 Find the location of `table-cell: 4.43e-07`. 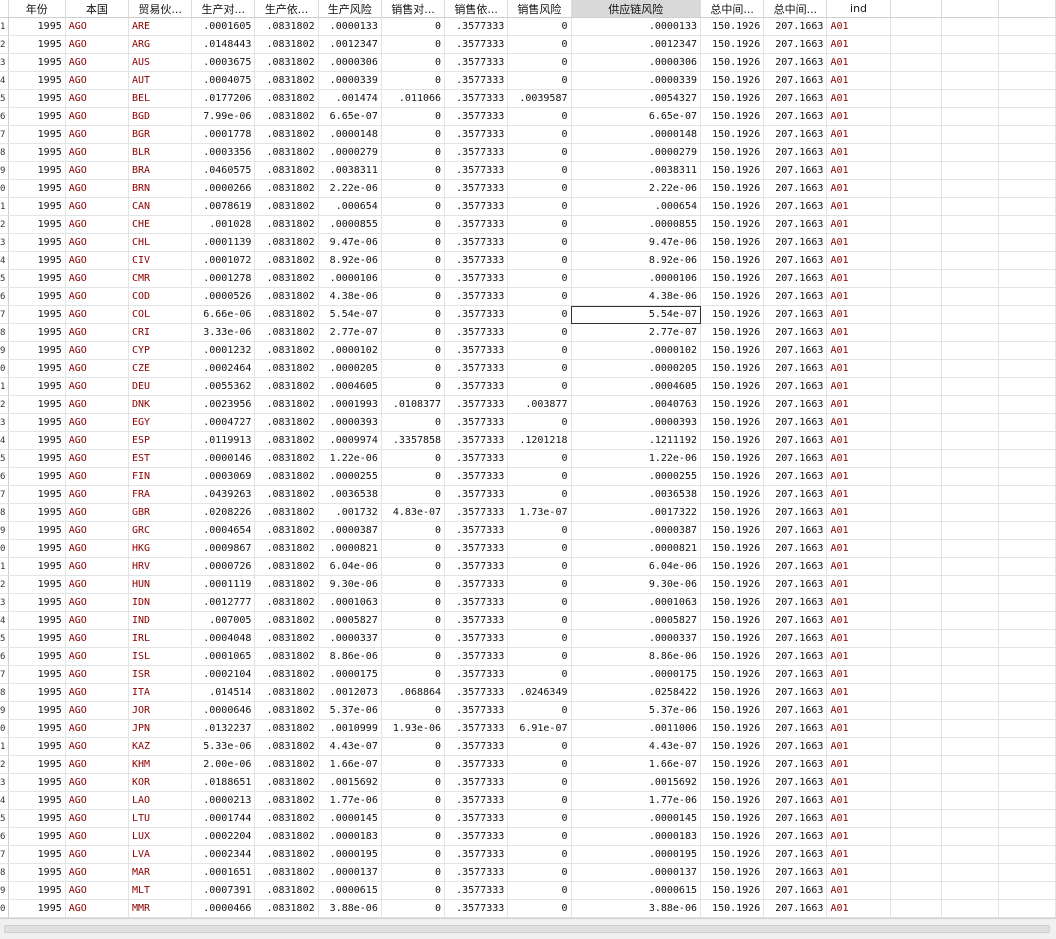

table-cell: 4.43e-07 is located at coordinates (350, 746).